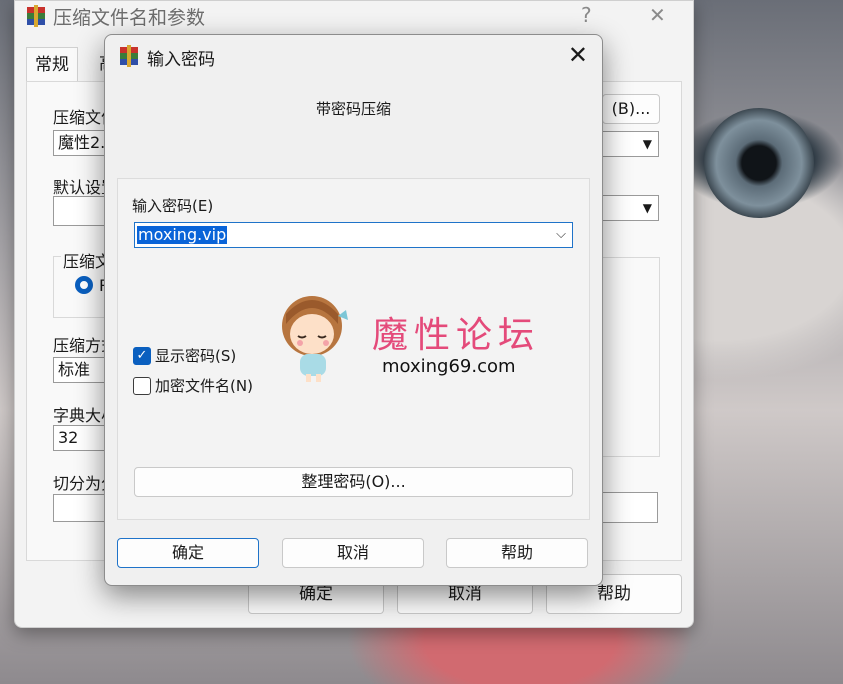  What do you see at coordinates (188, 553) in the screenshot?
I see `dialog-ok-button: 确定` at bounding box center [188, 553].